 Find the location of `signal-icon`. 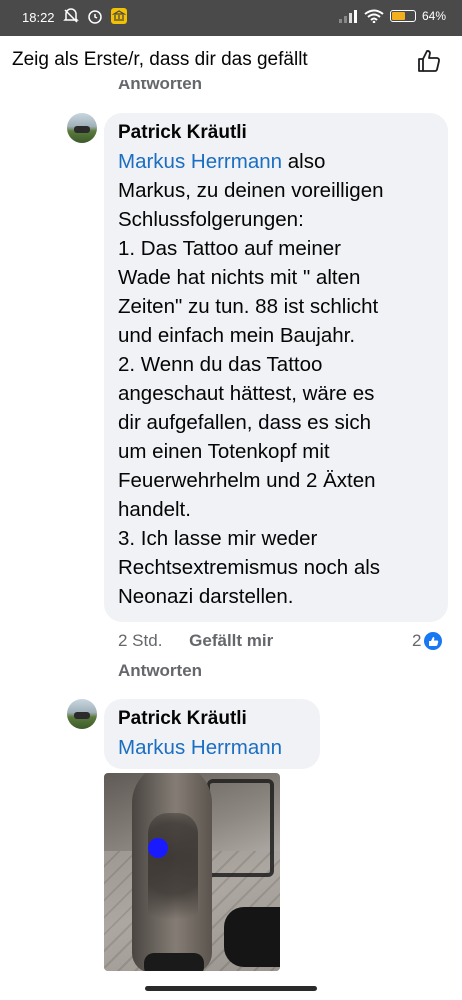

signal-icon is located at coordinates (347, 16).